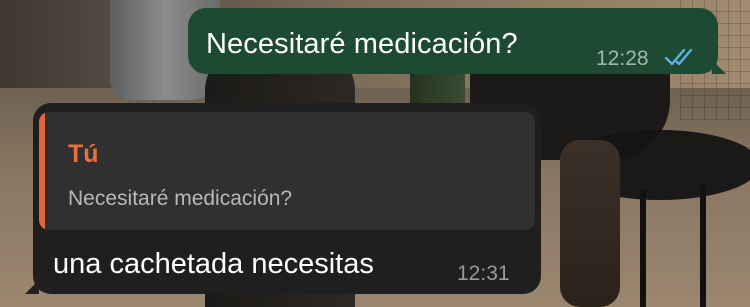  What do you see at coordinates (483, 273) in the screenshot?
I see `message-time: 12:31` at bounding box center [483, 273].